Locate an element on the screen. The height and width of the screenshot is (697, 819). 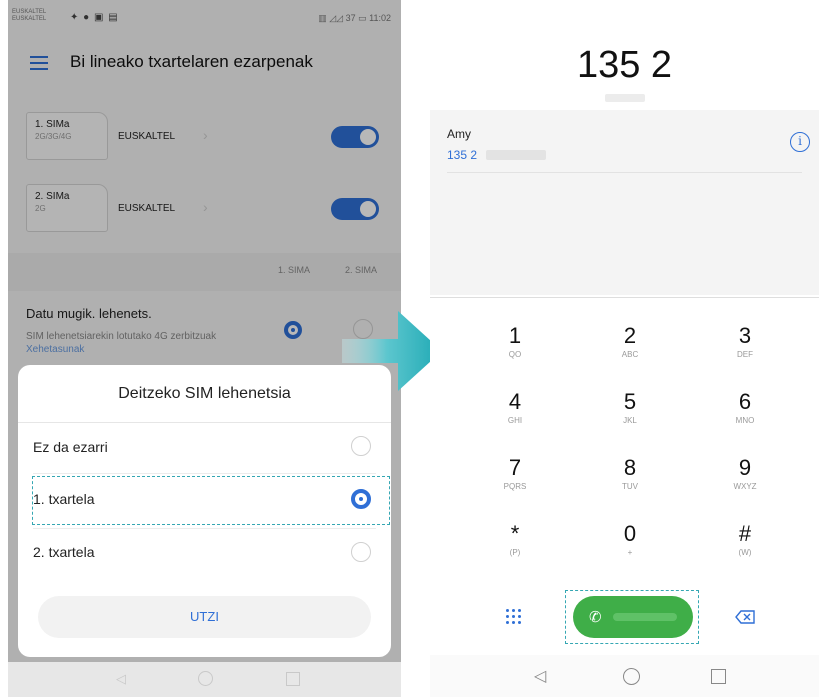
keypad-divider is located at coordinates (624, 297).